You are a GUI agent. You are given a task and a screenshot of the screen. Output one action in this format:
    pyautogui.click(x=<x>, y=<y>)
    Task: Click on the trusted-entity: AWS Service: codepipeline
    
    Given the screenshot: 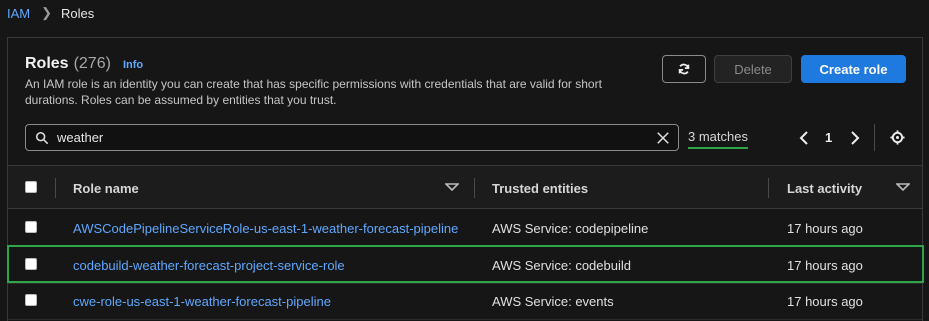 What is the action you would take?
    pyautogui.click(x=570, y=228)
    